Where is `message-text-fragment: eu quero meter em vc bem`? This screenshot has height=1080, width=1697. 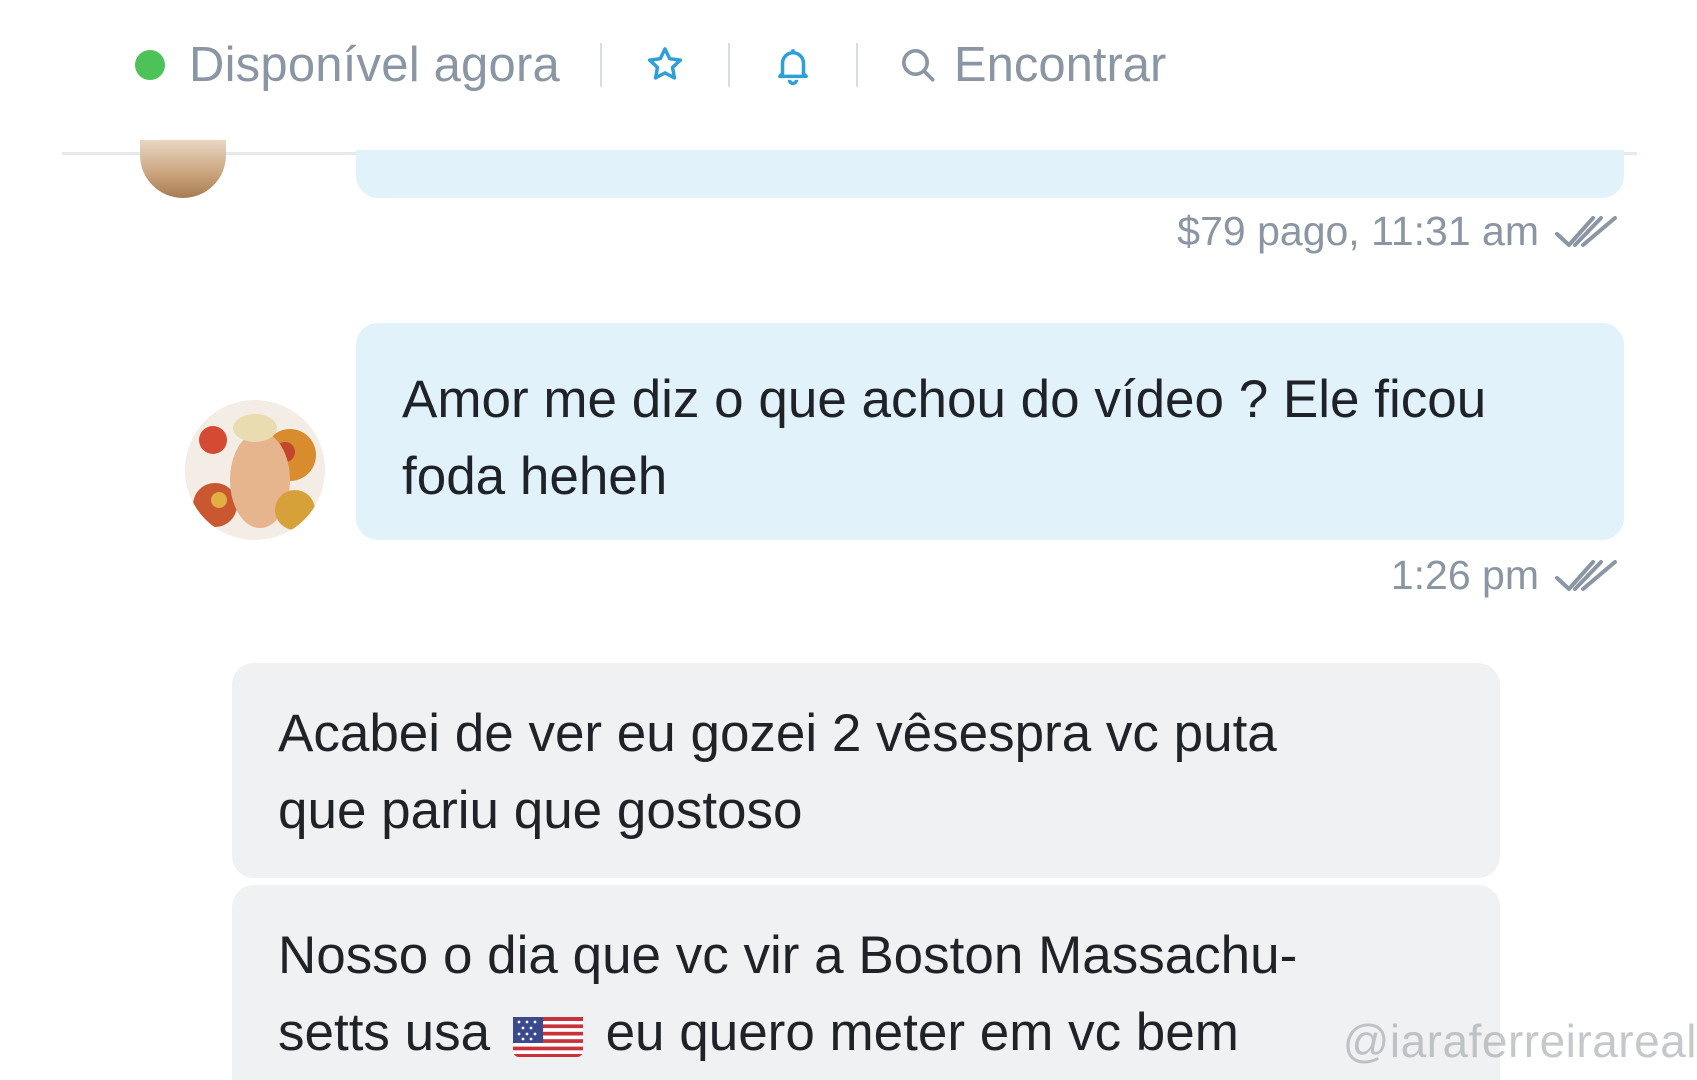
message-text-fragment: eu quero meter em vc bem is located at coordinates (922, 1032).